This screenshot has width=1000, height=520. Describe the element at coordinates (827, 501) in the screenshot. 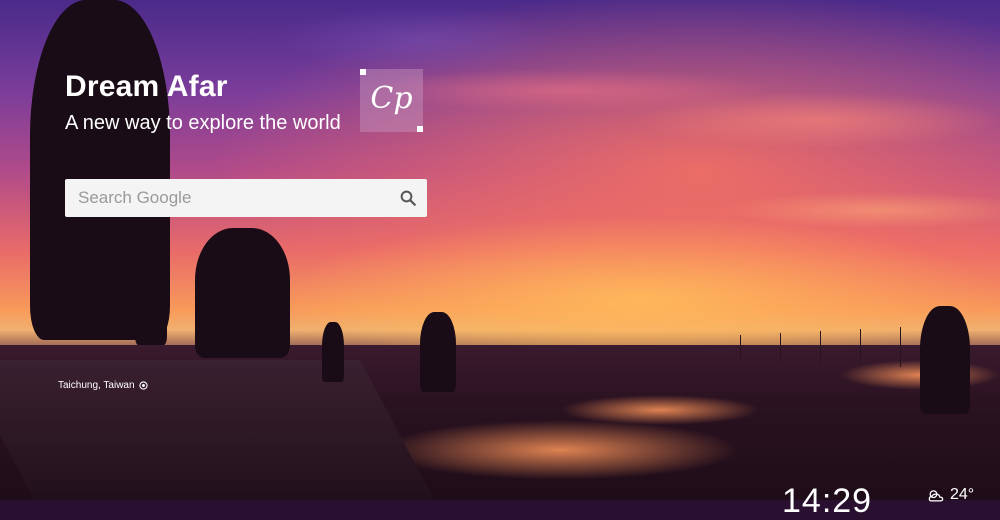

I see `clock-time: 14:29` at that location.